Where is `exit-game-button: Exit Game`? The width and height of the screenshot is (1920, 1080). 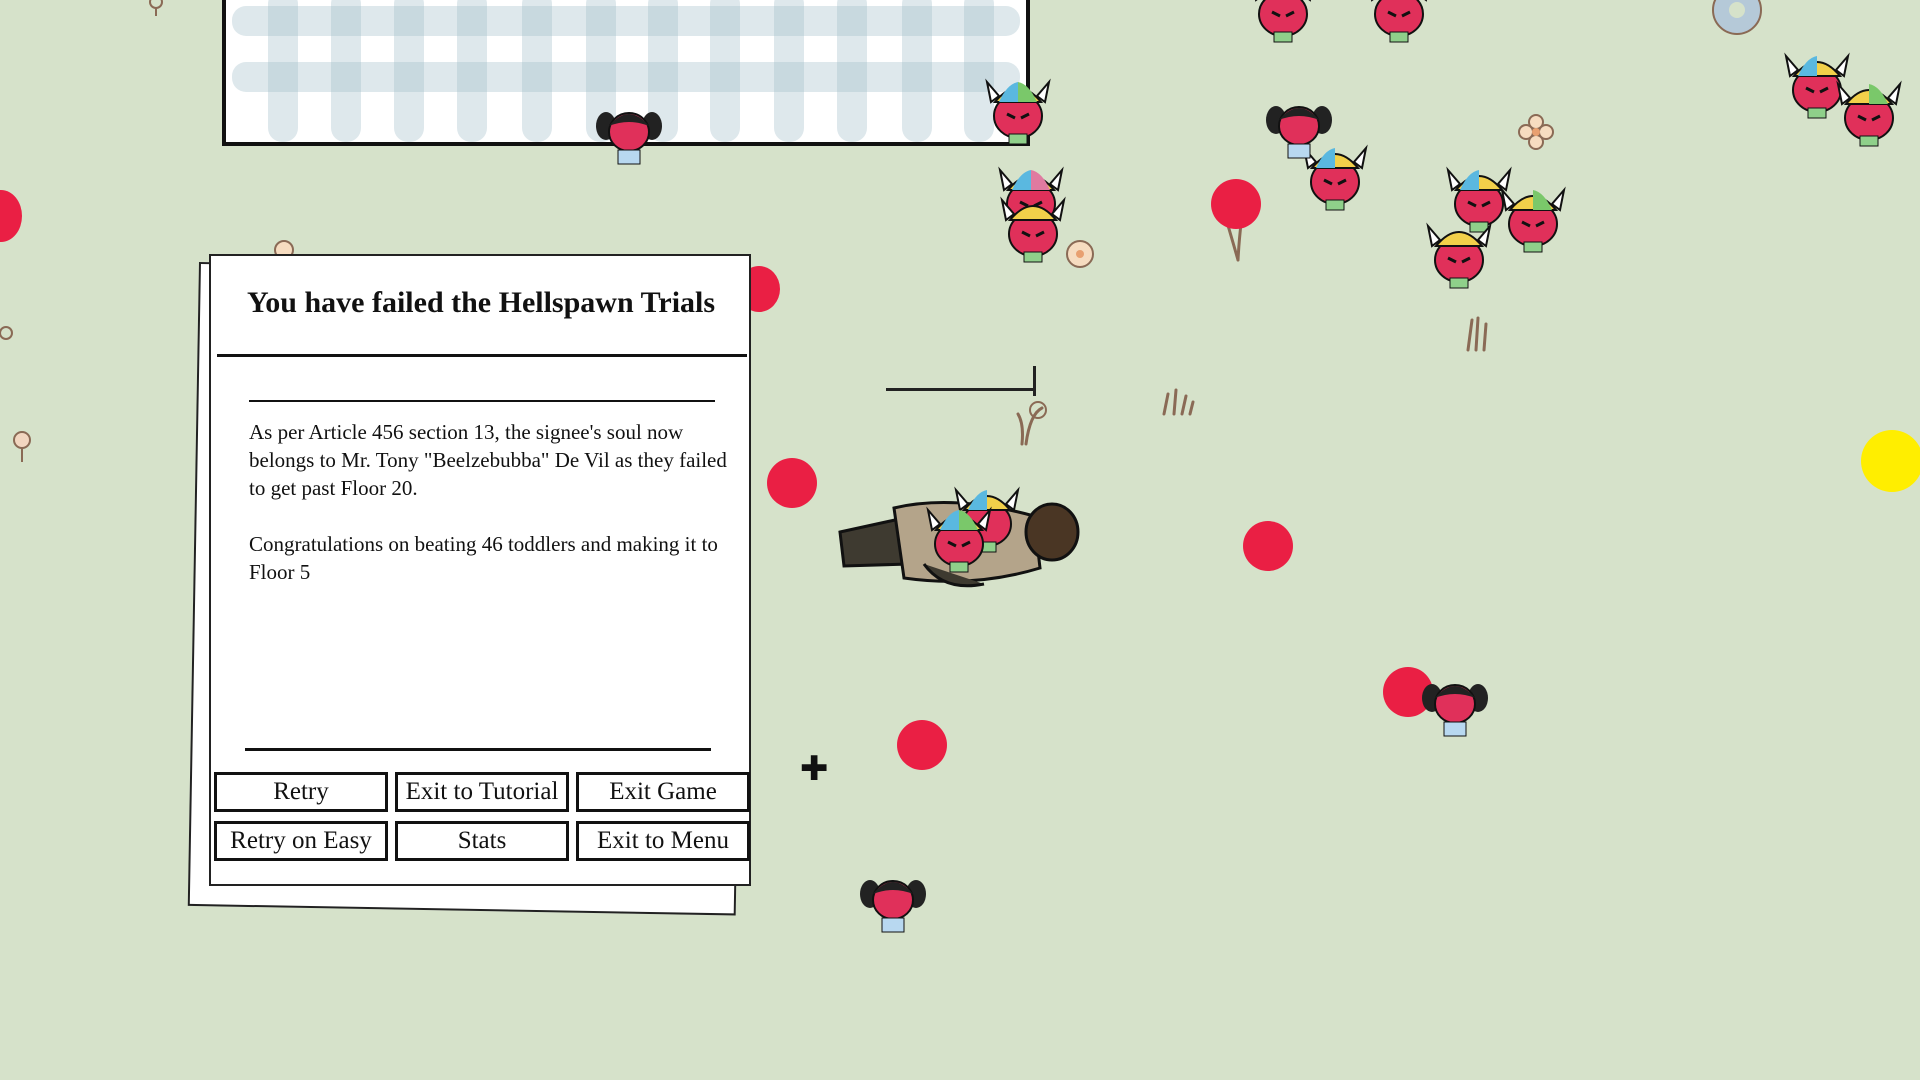
exit-game-button: Exit Game is located at coordinates (663, 792).